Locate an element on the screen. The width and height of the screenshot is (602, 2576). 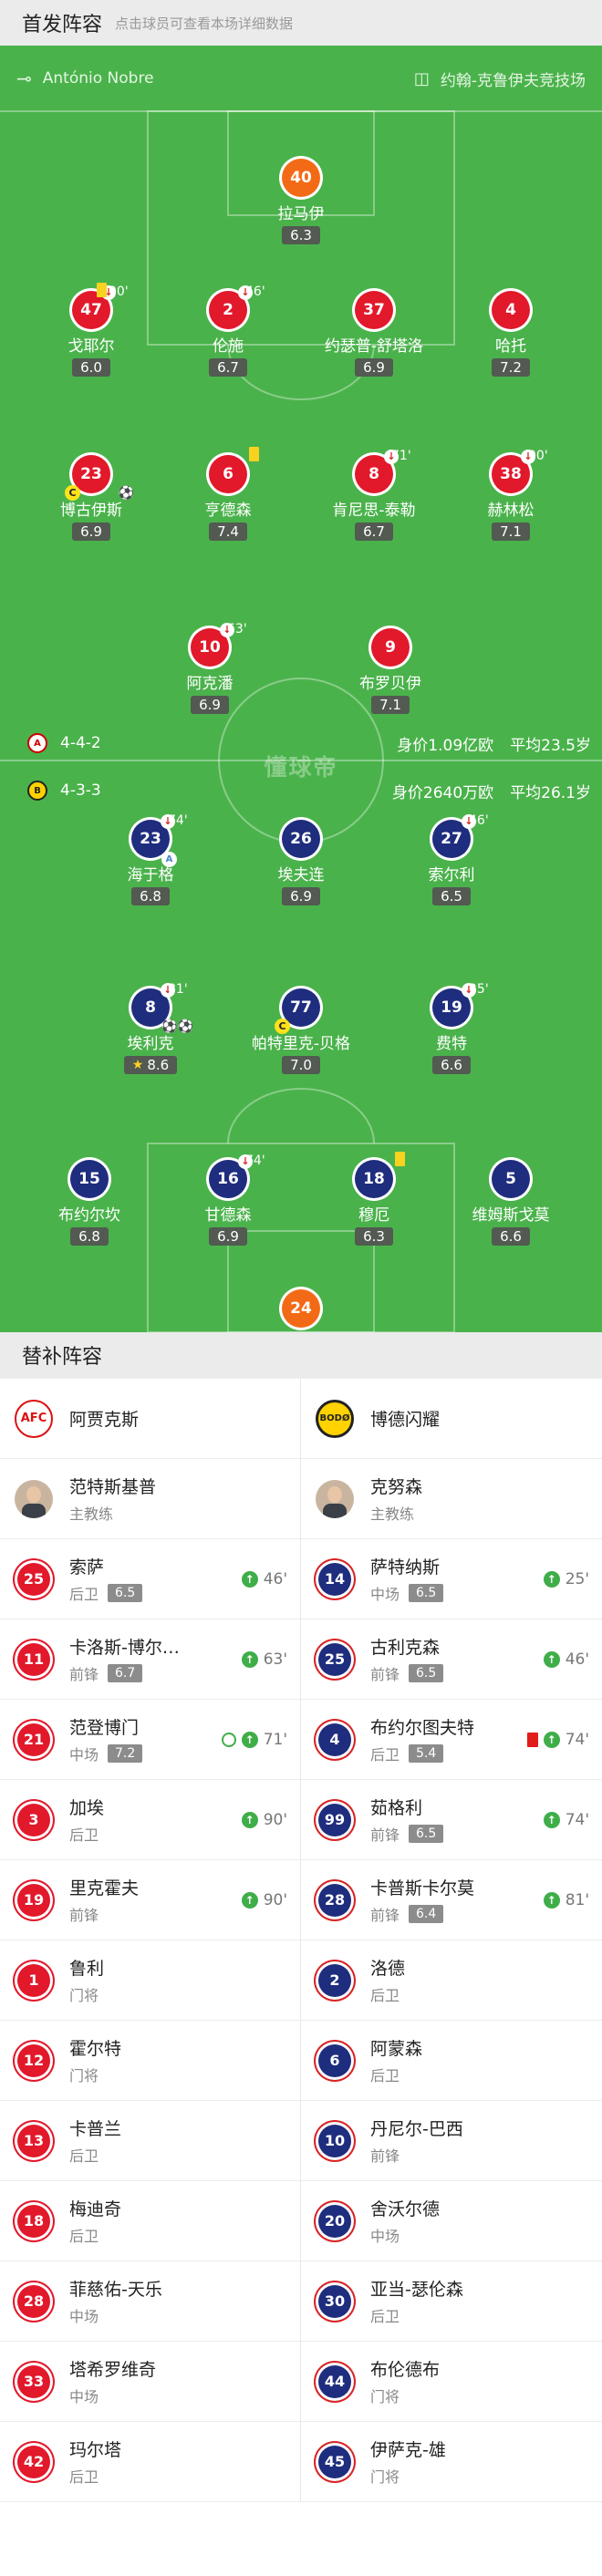
player-home: 23 C ⚽ 博古伊斯 6.9 is located at coordinates (92, 498).